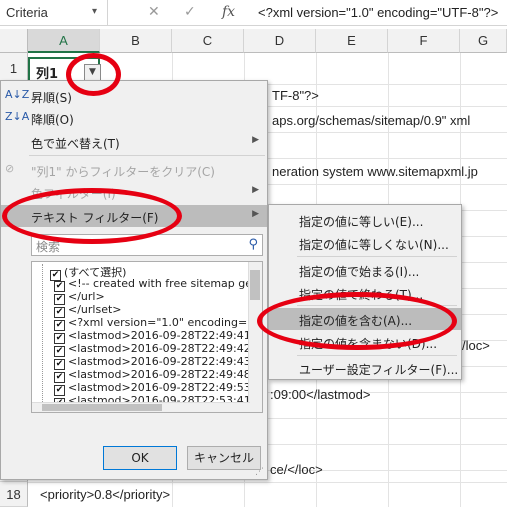 The width and height of the screenshot is (507, 507). Describe the element at coordinates (320, 394) in the screenshot. I see `cell-d14: :09:00</lastmod>` at that location.